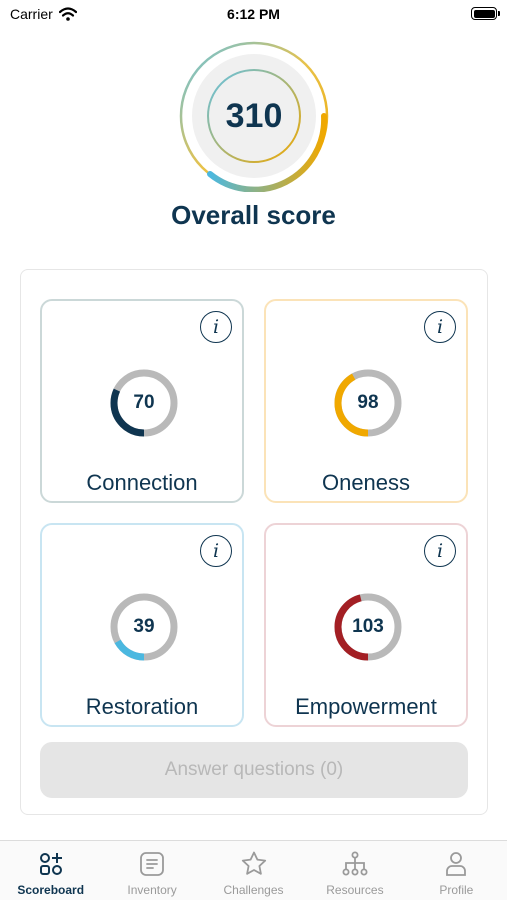 This screenshot has height=900, width=507. What do you see at coordinates (50, 864) in the screenshot?
I see `scoreboard-icon` at bounding box center [50, 864].